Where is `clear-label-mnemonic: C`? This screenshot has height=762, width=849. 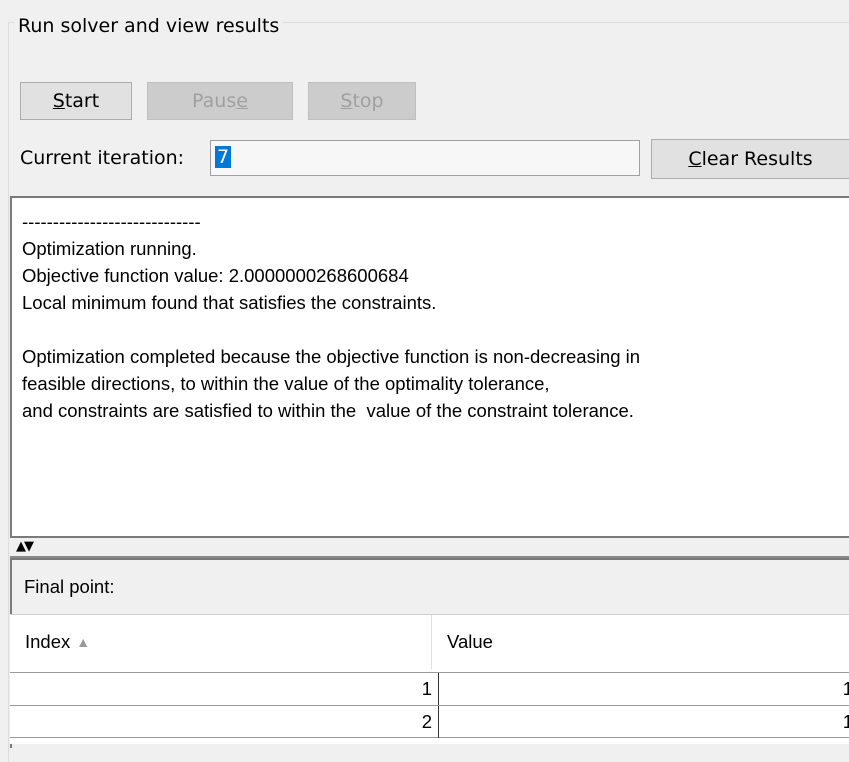 clear-label-mnemonic: C is located at coordinates (695, 159).